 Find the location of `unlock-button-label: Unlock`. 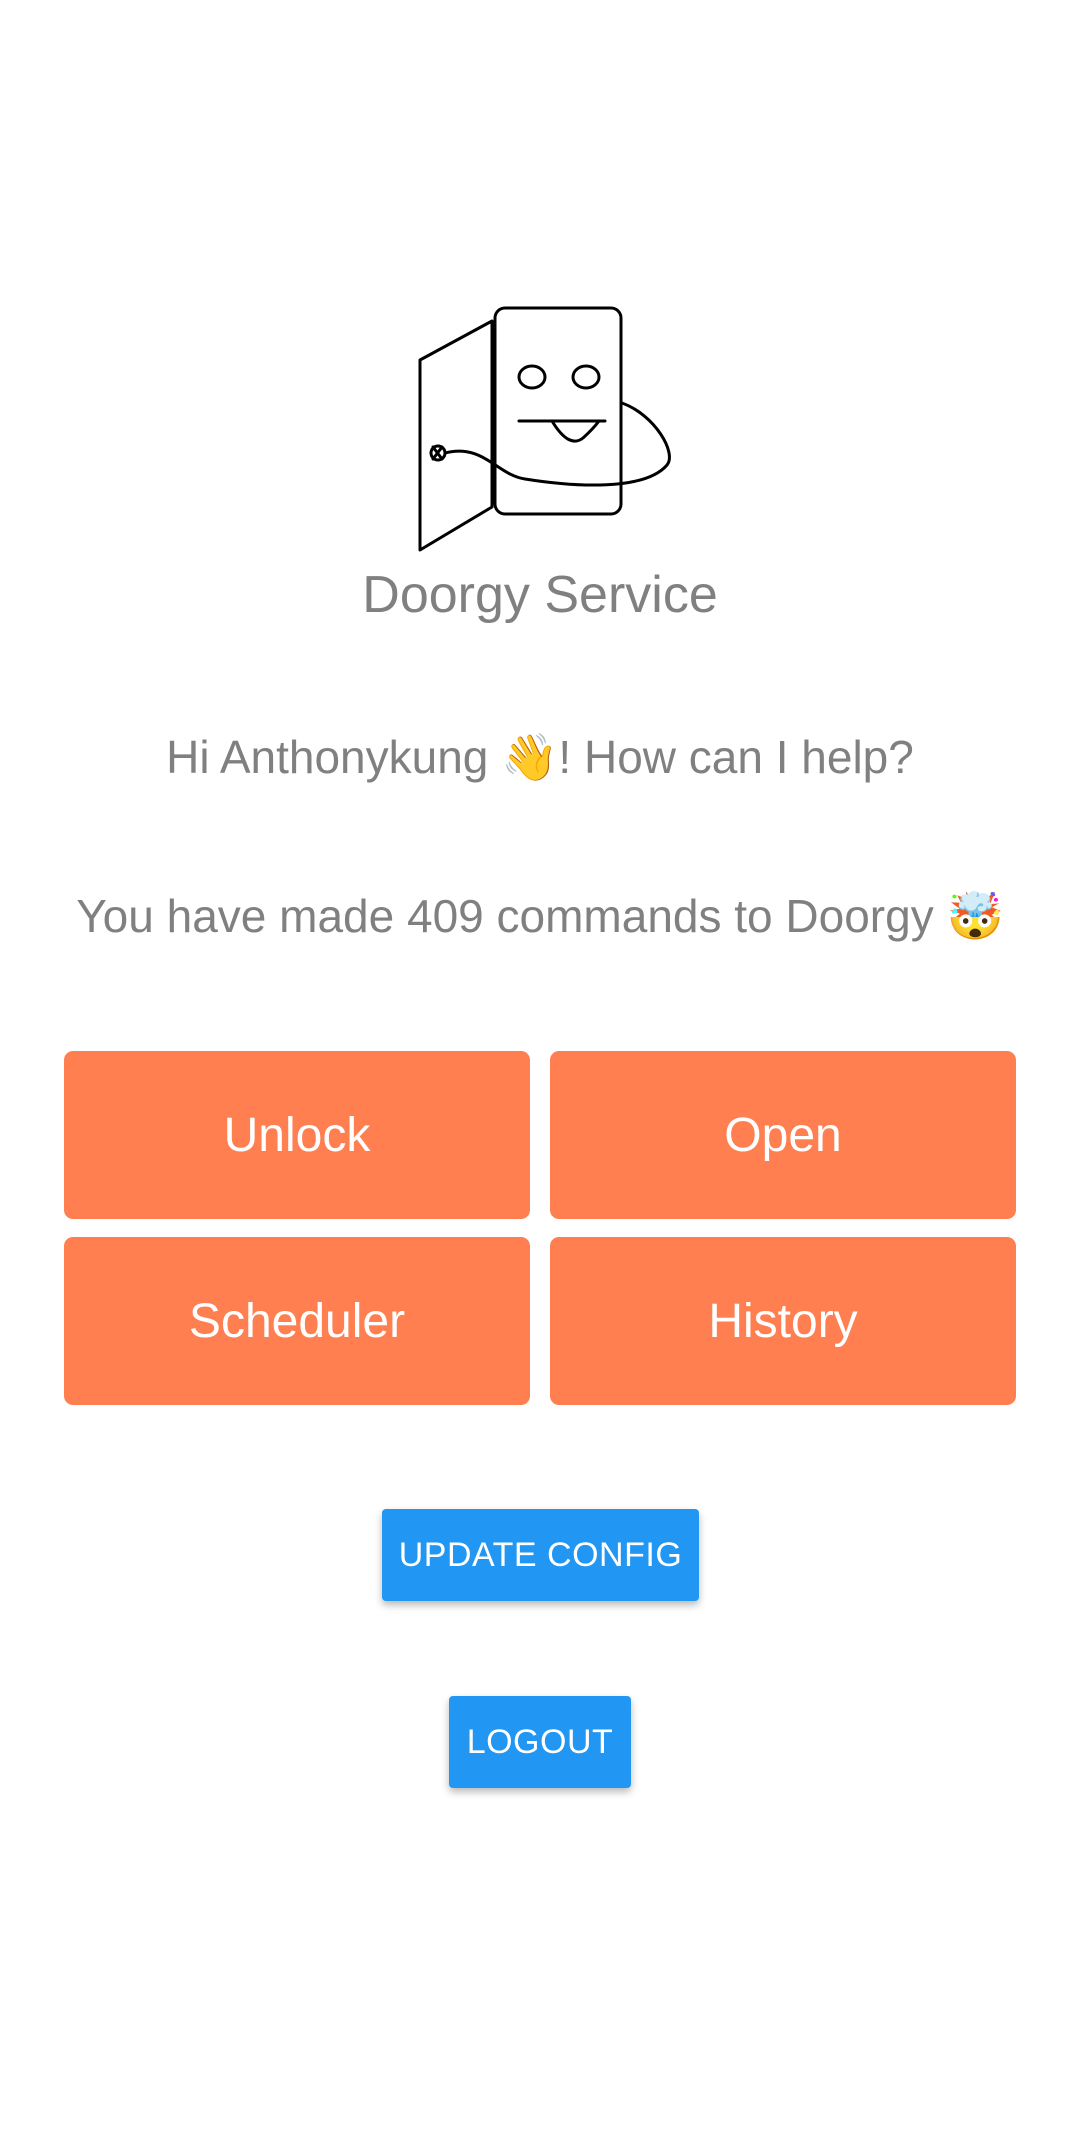

unlock-button-label: Unlock is located at coordinates (297, 1135).